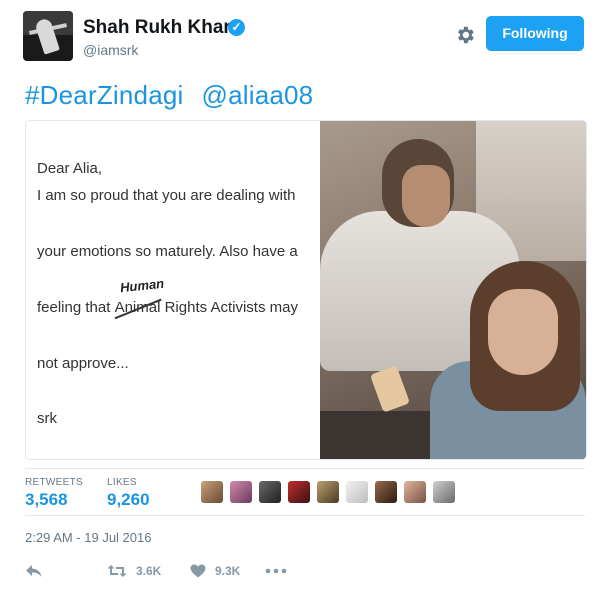  What do you see at coordinates (122, 482) in the screenshot?
I see `likes-label: LIKES` at bounding box center [122, 482].